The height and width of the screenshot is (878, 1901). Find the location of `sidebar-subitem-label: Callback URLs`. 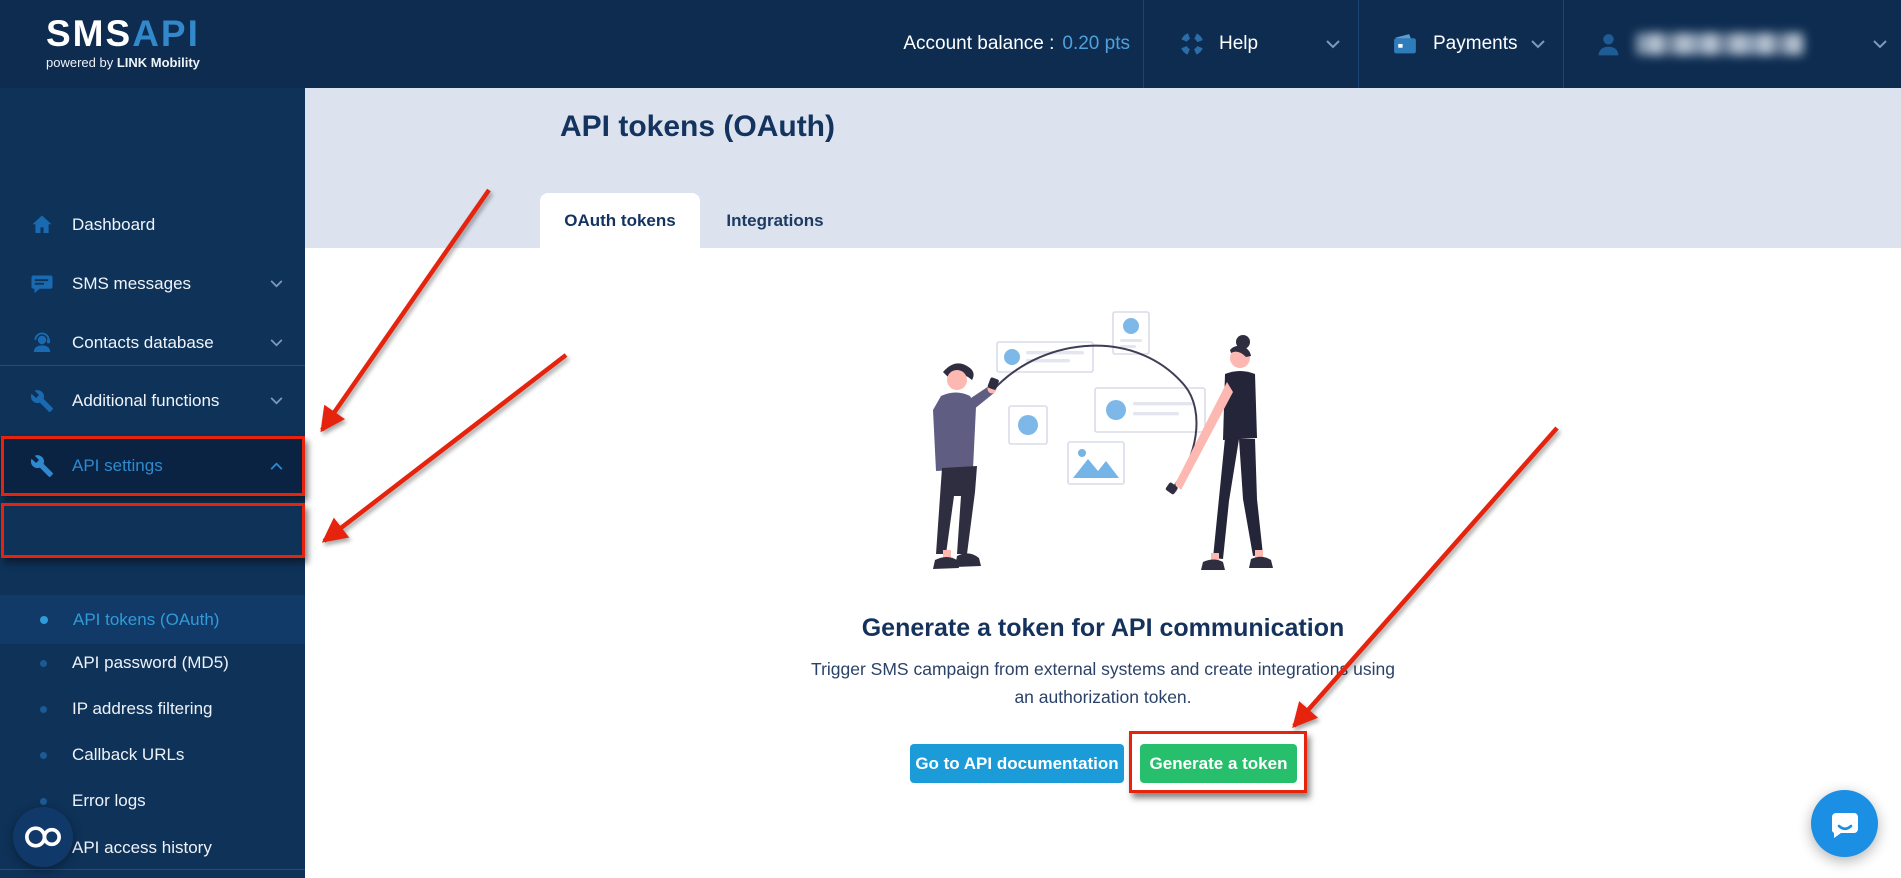

sidebar-subitem-label: Callback URLs is located at coordinates (128, 754).